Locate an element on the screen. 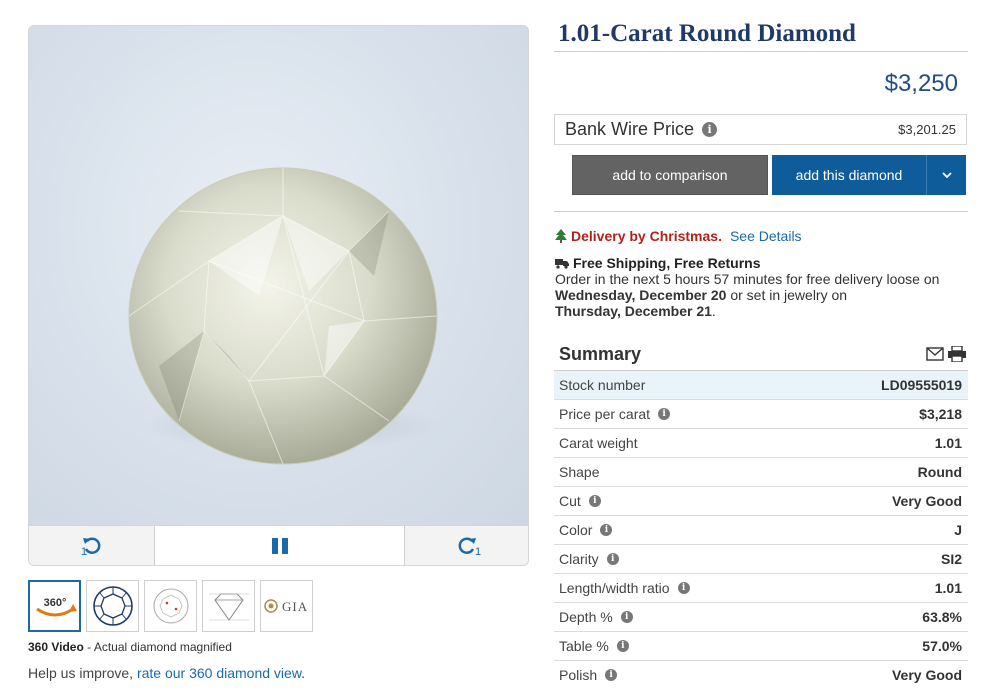 Image resolution: width=992 pixels, height=688 pixels. table-row: Table % i 57.0% is located at coordinates (761, 646).